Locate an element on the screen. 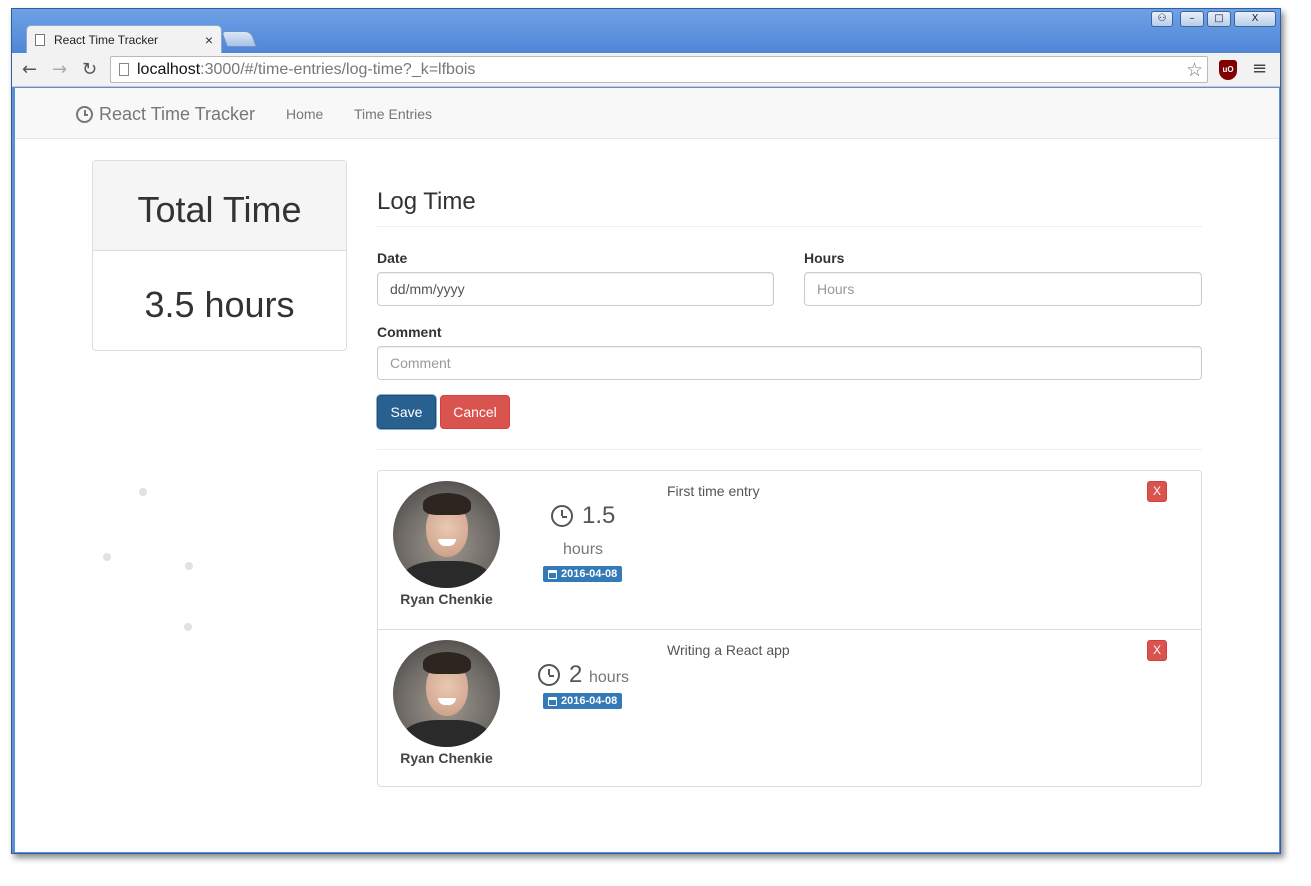 Image resolution: width=1311 pixels, height=886 pixels. back-icon: ← is located at coordinates (29, 69).